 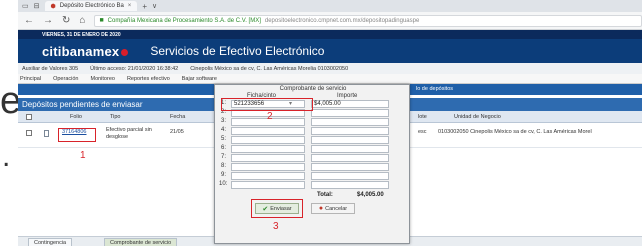 I want to click on dialog-title: Comprobante de servicio, so click(x=313, y=89).